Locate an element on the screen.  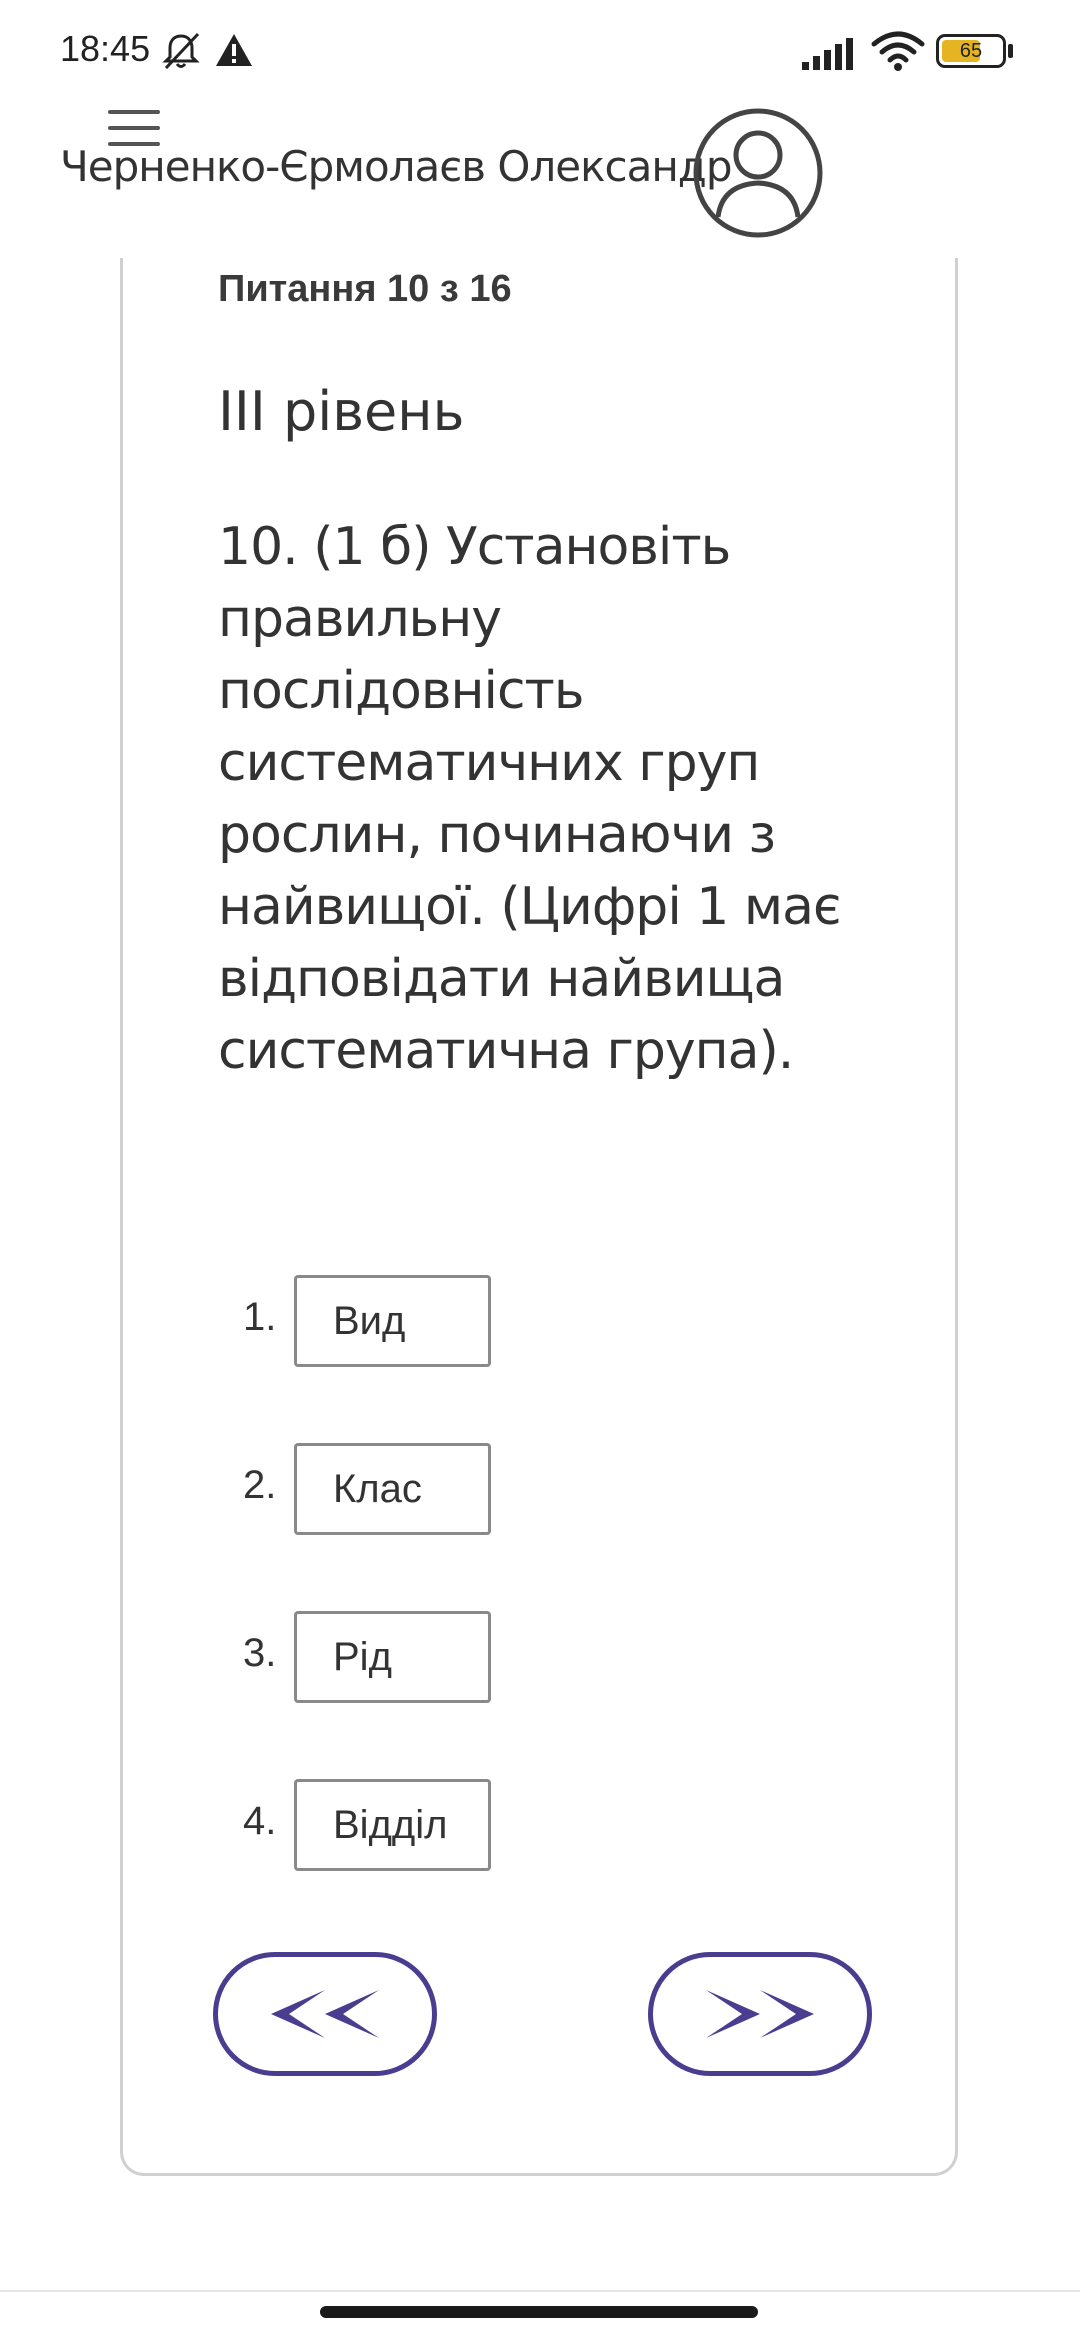
answer-option: Рід is located at coordinates (392, 1657).